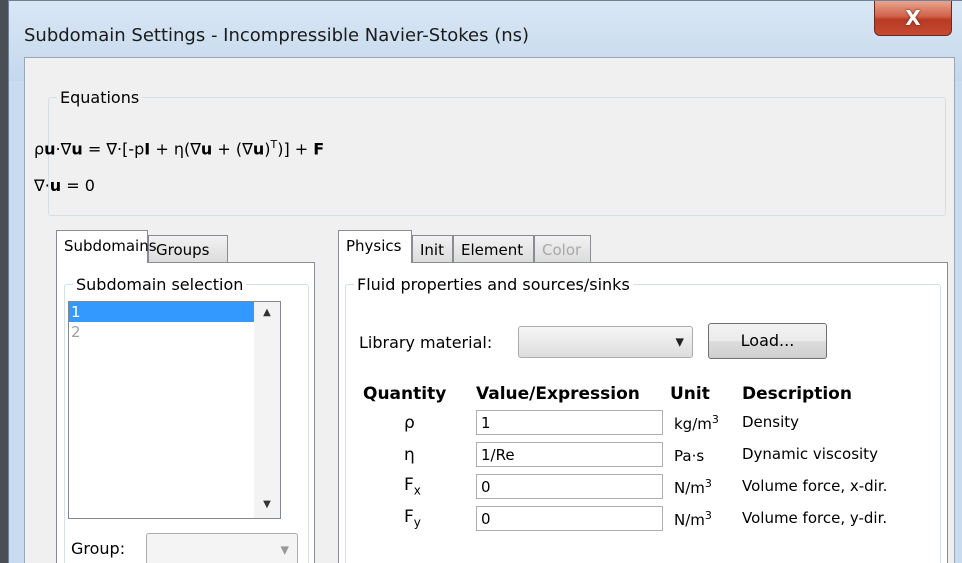 This screenshot has width=962, height=563. Describe the element at coordinates (267, 505) in the screenshot. I see `scroll-down-icon: ▼` at that location.